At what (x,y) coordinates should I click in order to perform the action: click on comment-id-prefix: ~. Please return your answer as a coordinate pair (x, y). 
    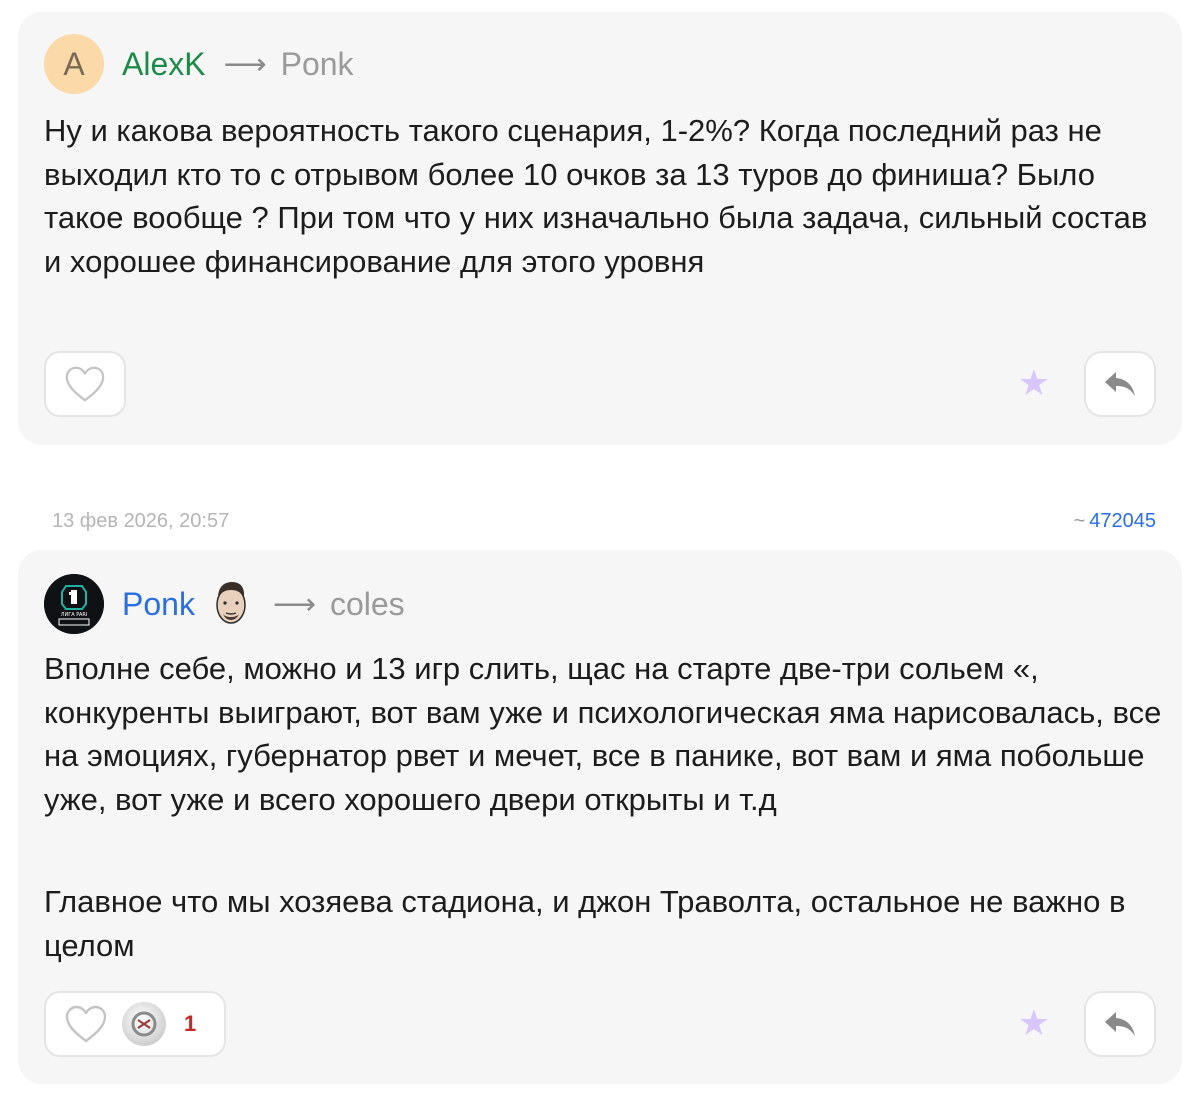
    Looking at the image, I should click on (1079, 521).